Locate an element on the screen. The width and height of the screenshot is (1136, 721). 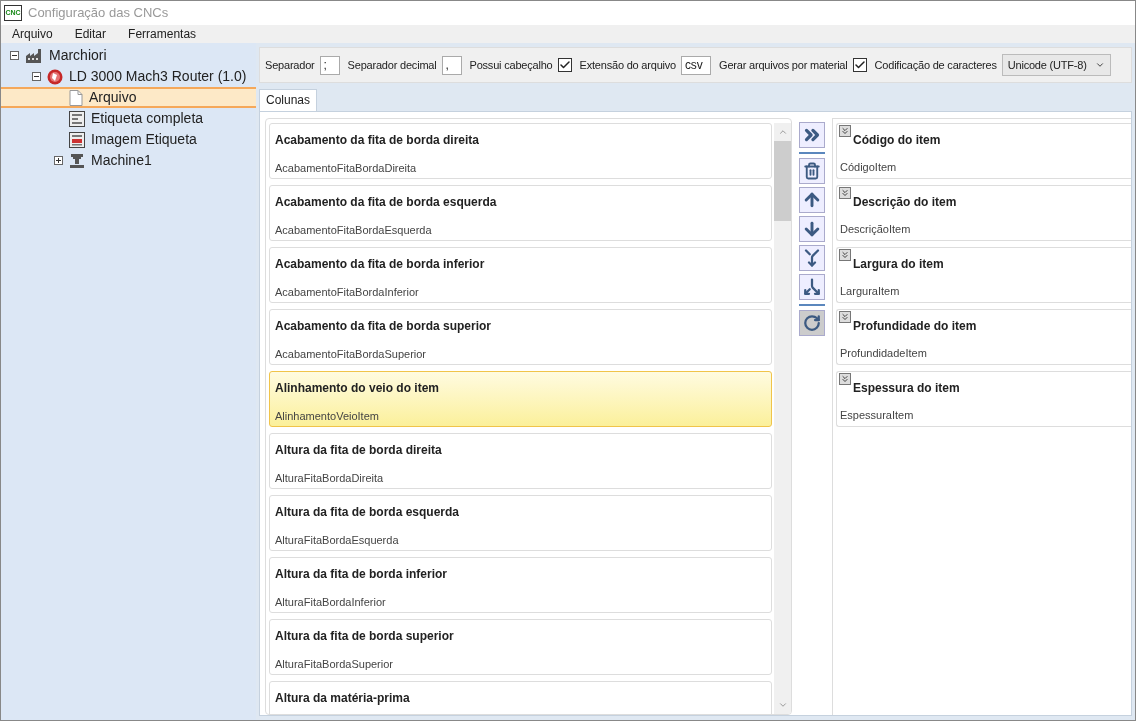
split-button is located at coordinates (812, 287).